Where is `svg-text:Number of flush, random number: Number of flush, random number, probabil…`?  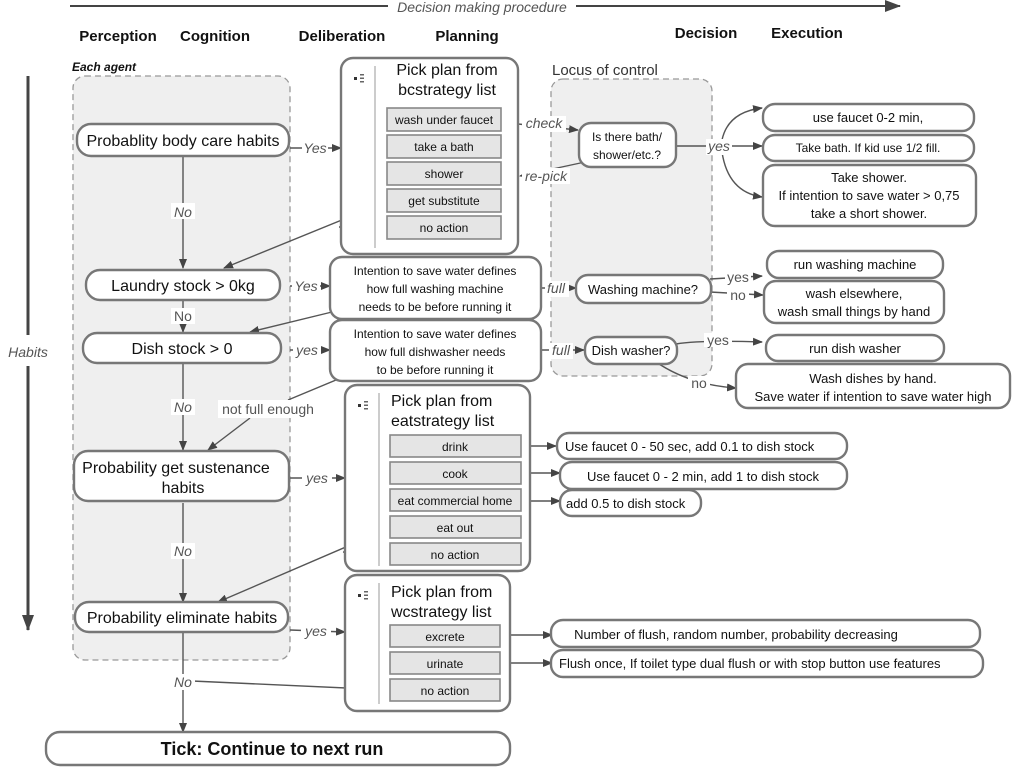
svg-text:Number of flush, random number: Number of flush, random number, probabil… is located at coordinates (736, 634).